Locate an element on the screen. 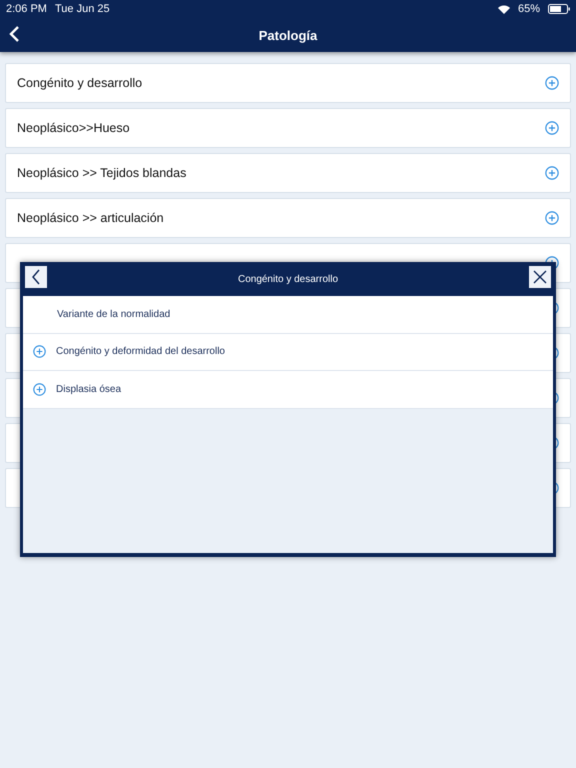 Image resolution: width=576 pixels, height=768 pixels. category-label: Neoplásico >> articulación is located at coordinates (90, 218).